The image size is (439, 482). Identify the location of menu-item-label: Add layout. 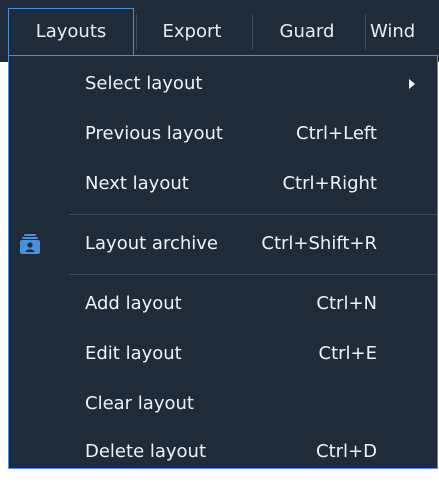
(133, 303).